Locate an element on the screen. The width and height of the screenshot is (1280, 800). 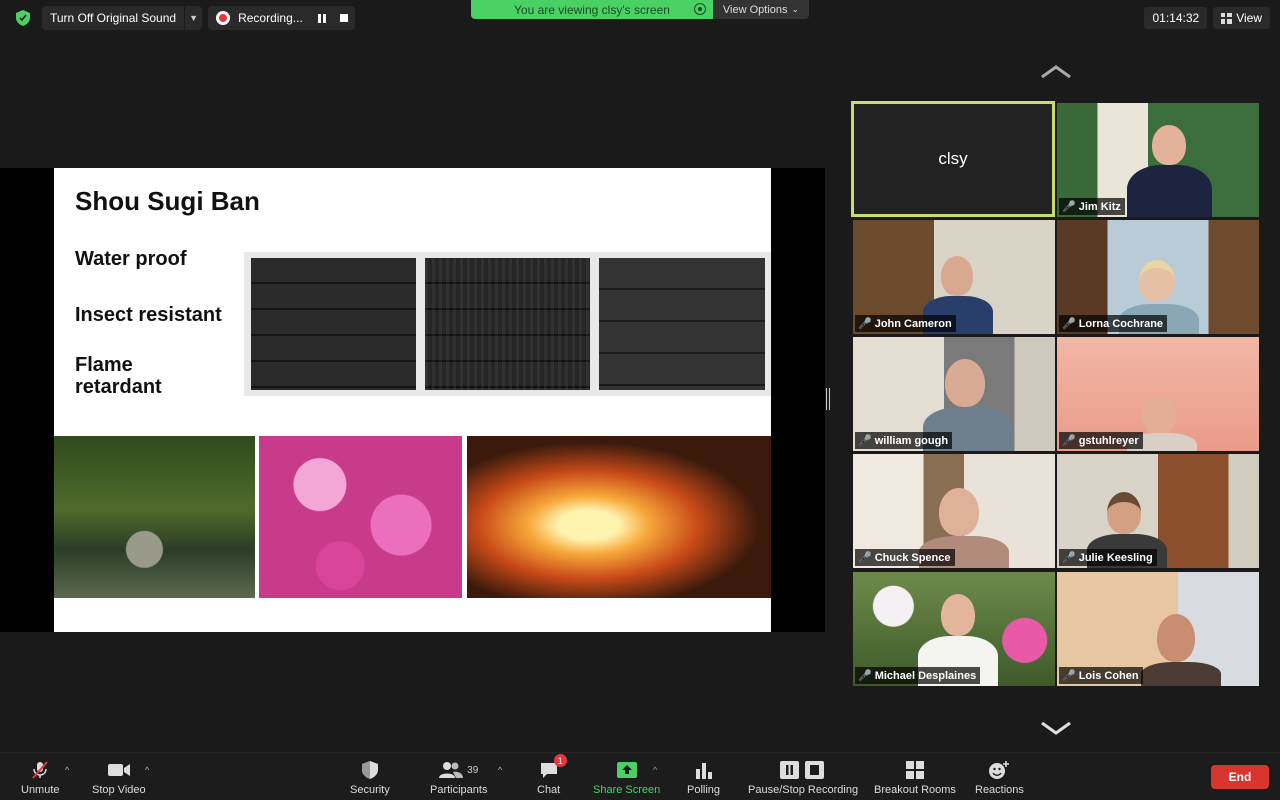
reactions-button: Reactions is located at coordinates (999, 777).